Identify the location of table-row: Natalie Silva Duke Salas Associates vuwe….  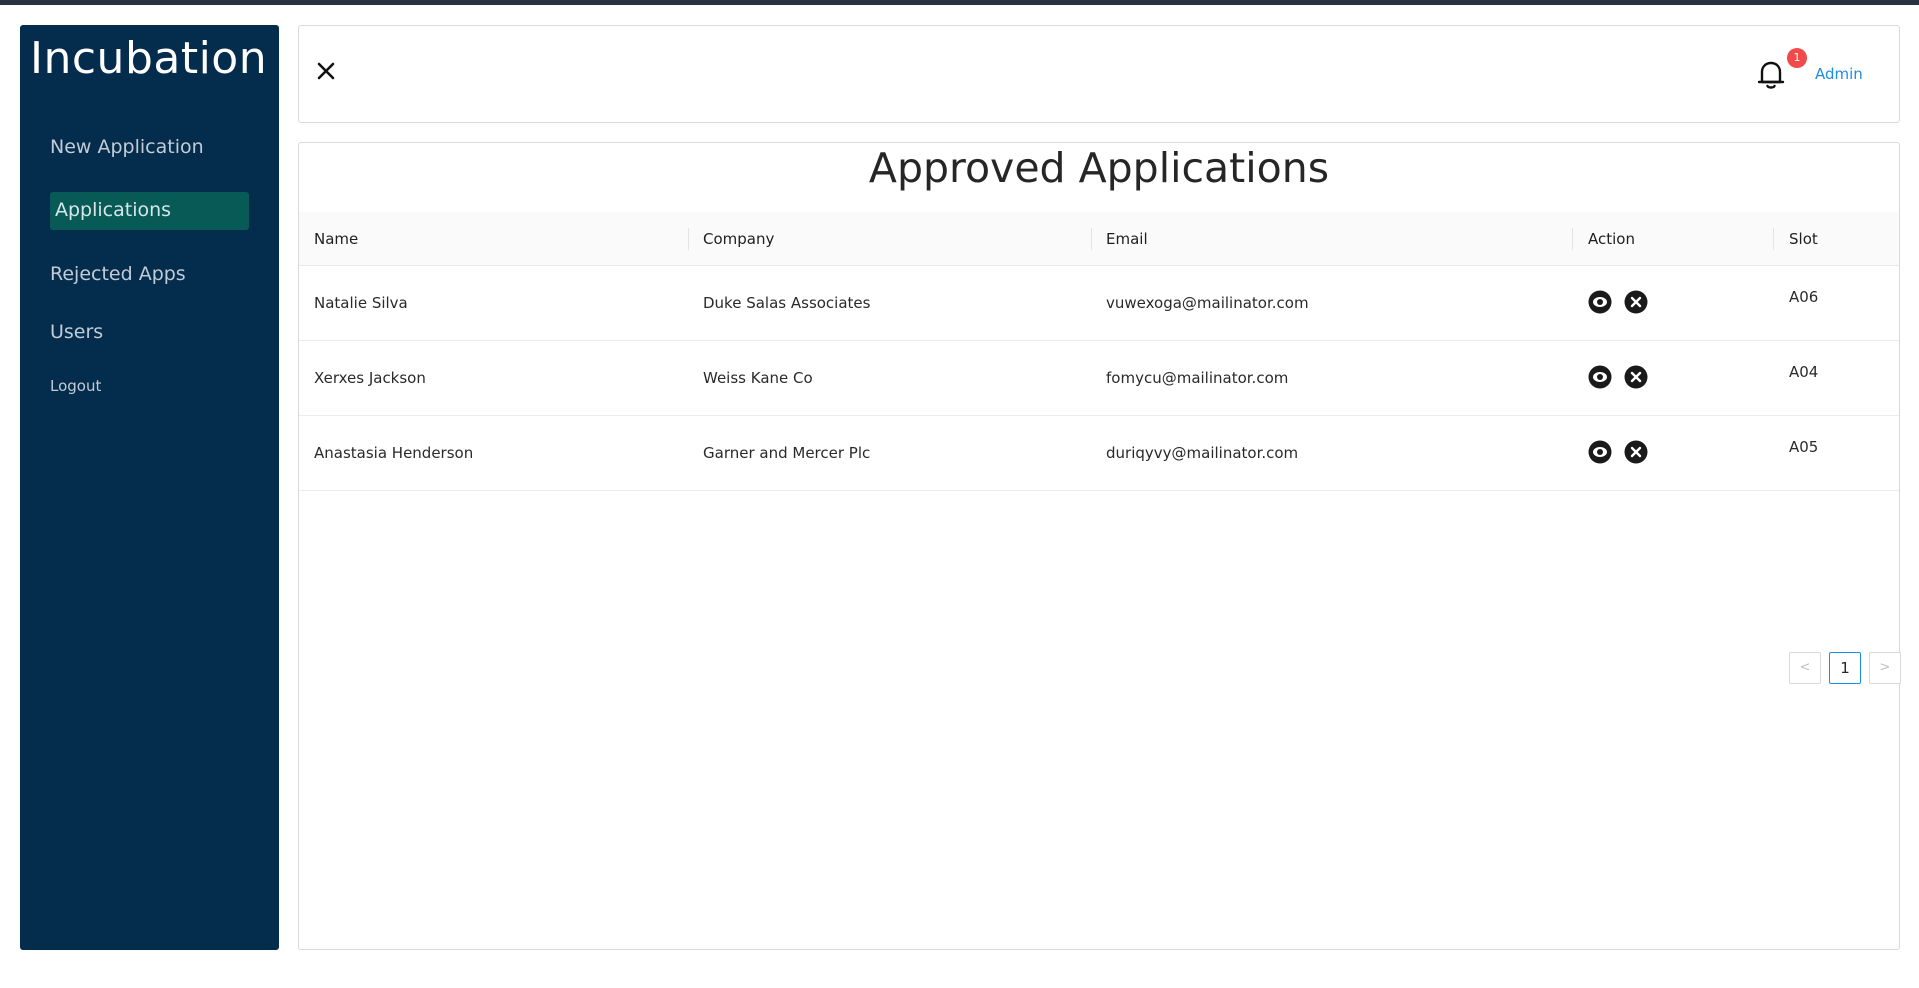
(1099, 303).